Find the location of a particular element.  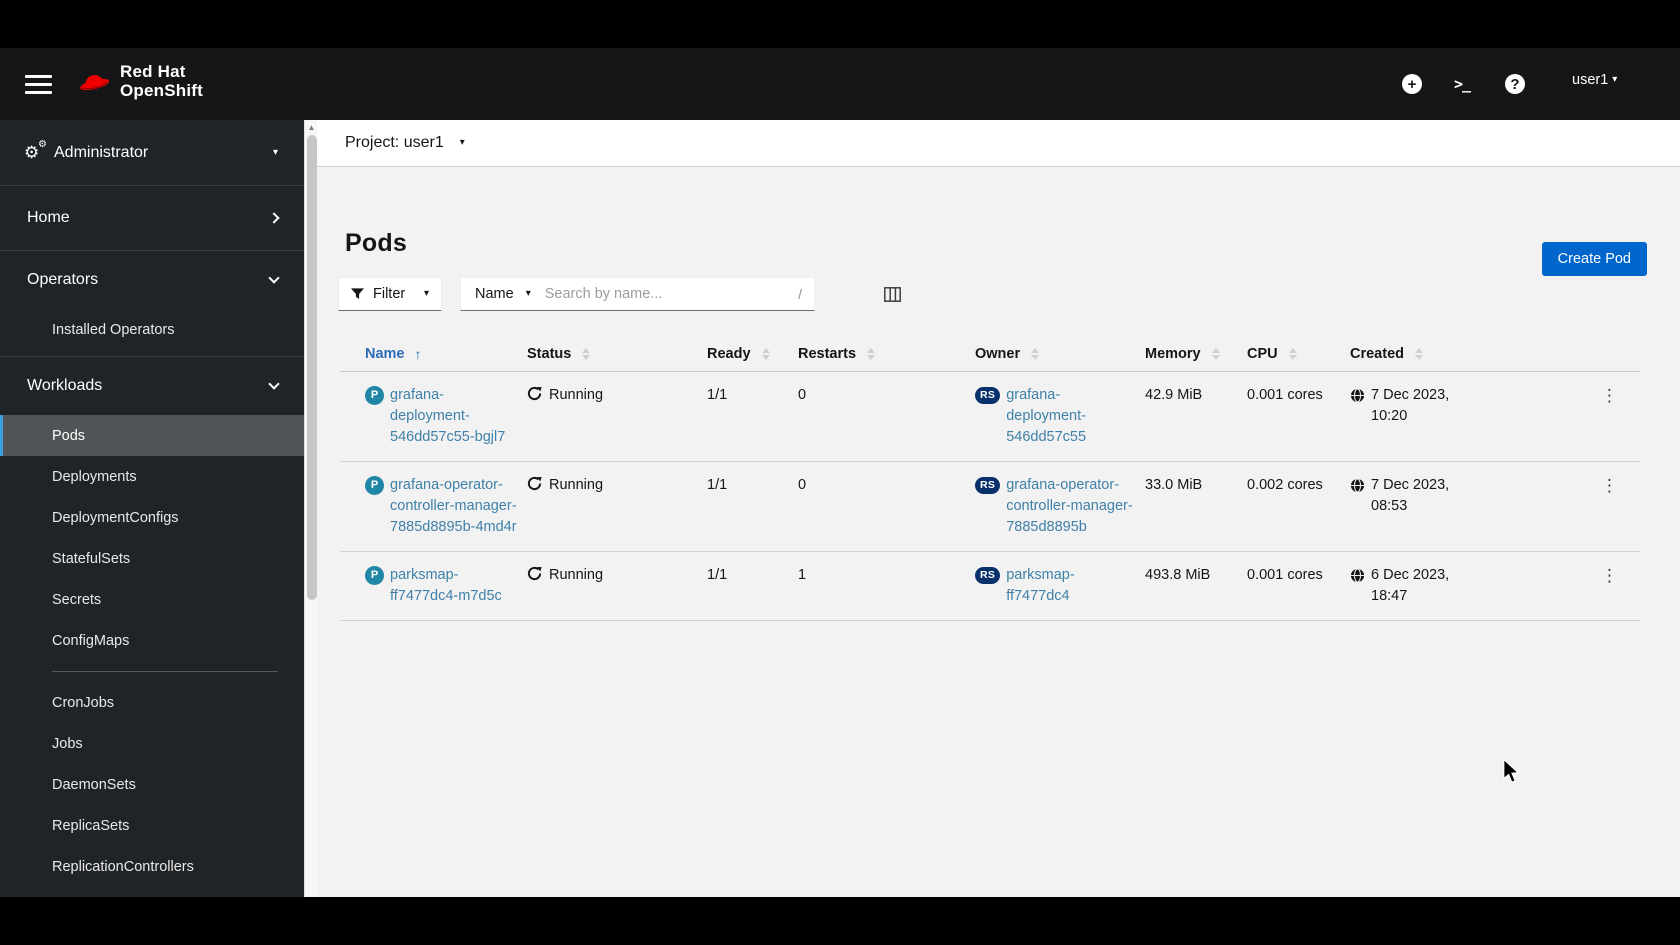

ready-cell: 1/1 is located at coordinates (717, 395).